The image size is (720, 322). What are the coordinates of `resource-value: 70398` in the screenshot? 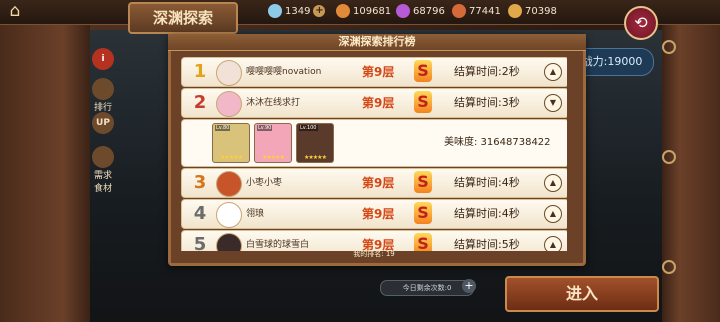 It's located at (541, 11).